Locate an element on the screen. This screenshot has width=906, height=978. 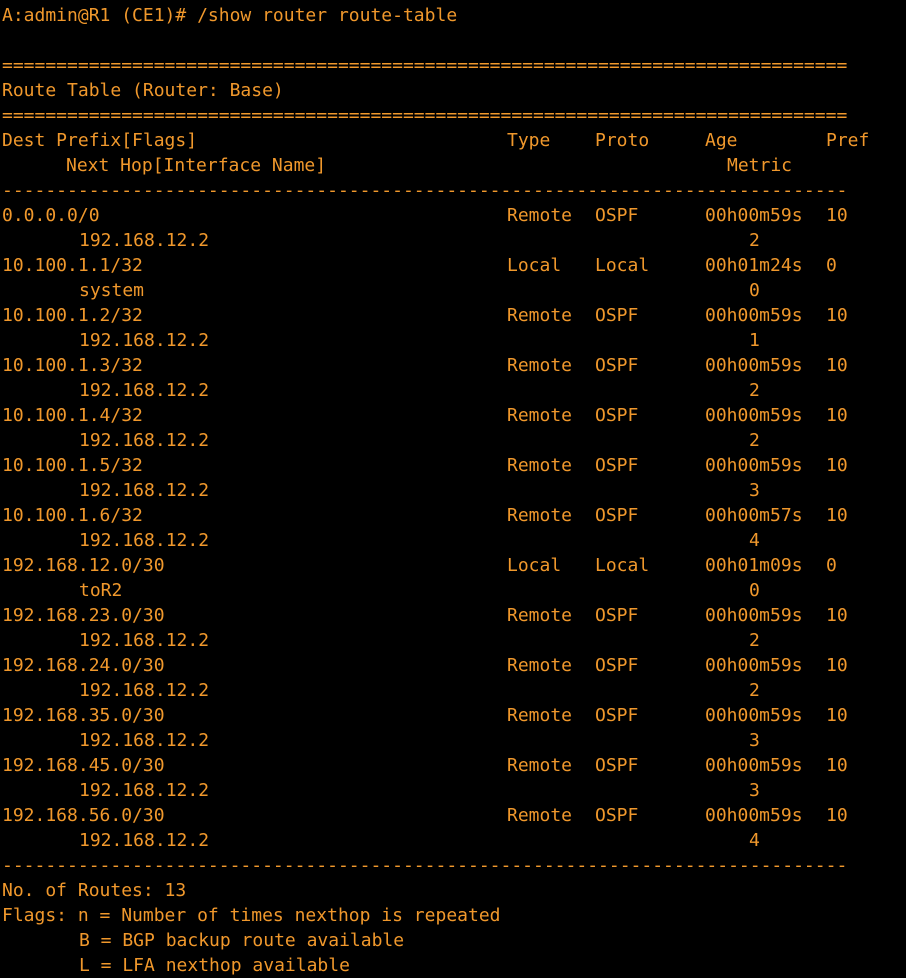
route-prefix: 192.168.45.0/30 is located at coordinates (83, 765).